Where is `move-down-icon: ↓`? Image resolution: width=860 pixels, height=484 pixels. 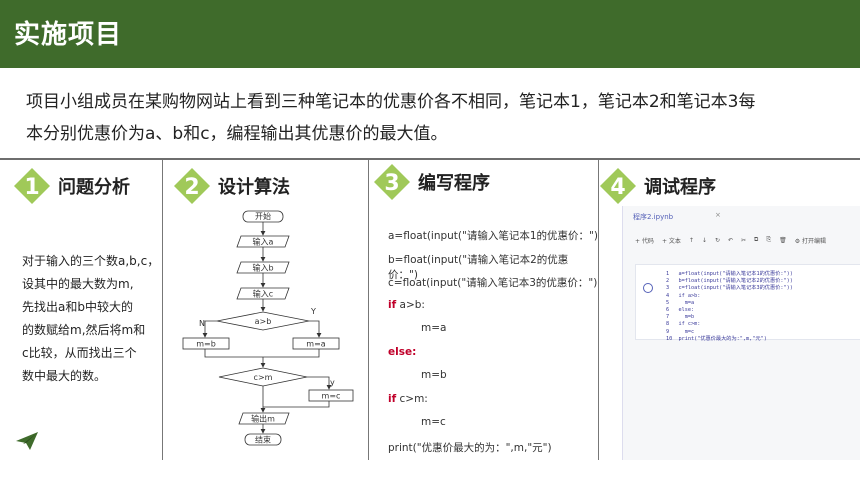 move-down-icon: ↓ is located at coordinates (704, 240).